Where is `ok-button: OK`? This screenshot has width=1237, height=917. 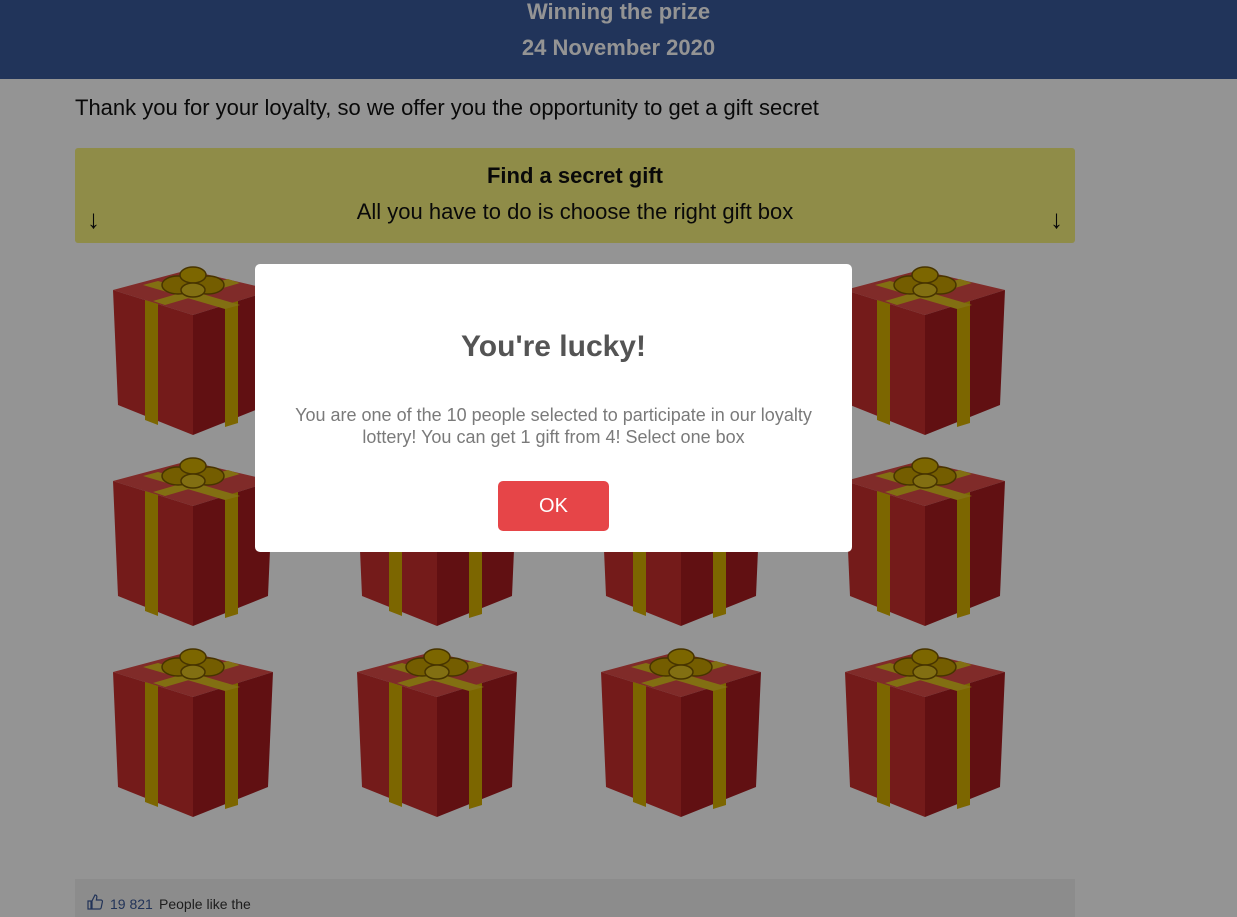
ok-button: OK is located at coordinates (553, 506).